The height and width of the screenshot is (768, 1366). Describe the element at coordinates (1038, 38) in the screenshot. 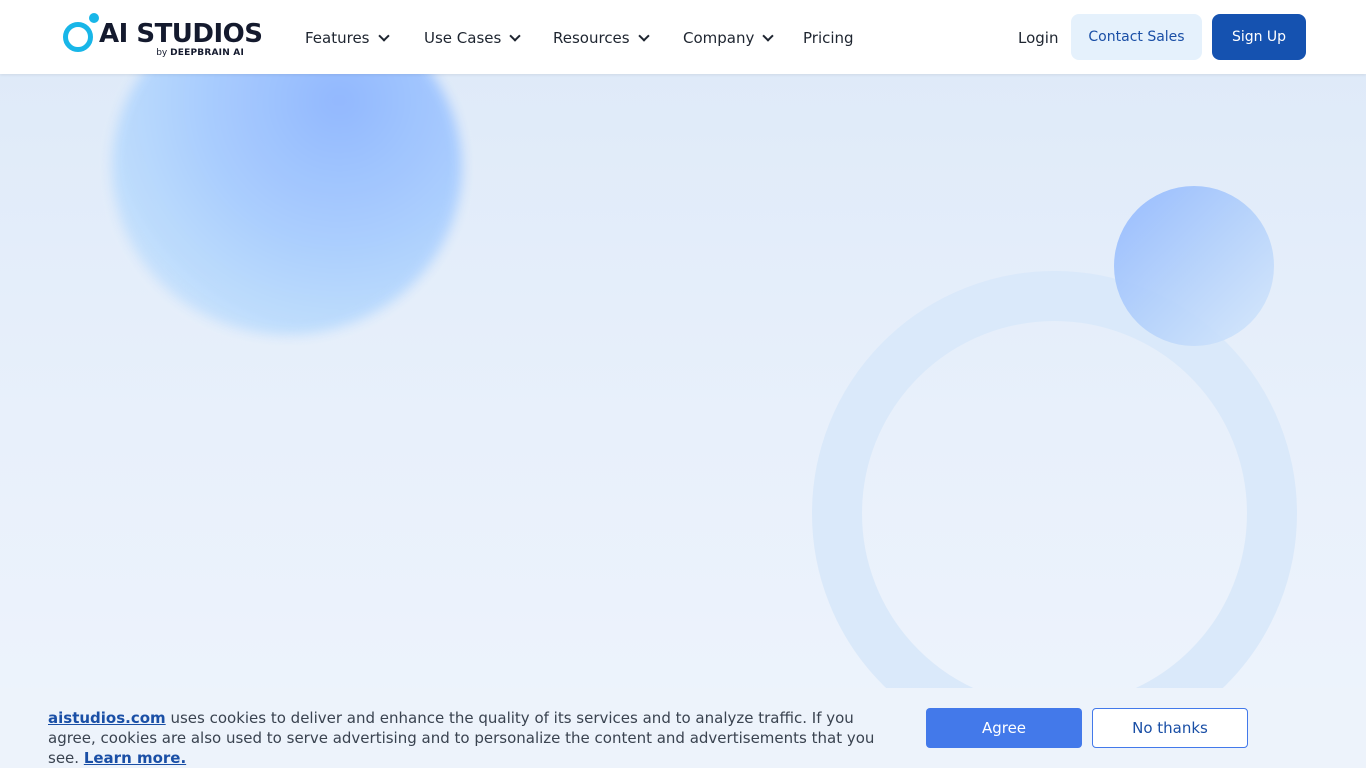

I see `login-link: Login` at that location.